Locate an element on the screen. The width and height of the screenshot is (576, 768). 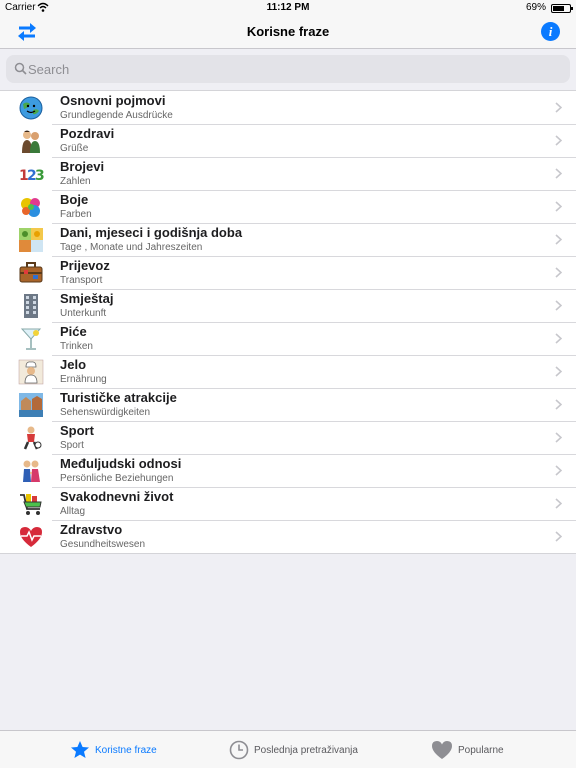
globe-smiley-icon is located at coordinates (31, 108).